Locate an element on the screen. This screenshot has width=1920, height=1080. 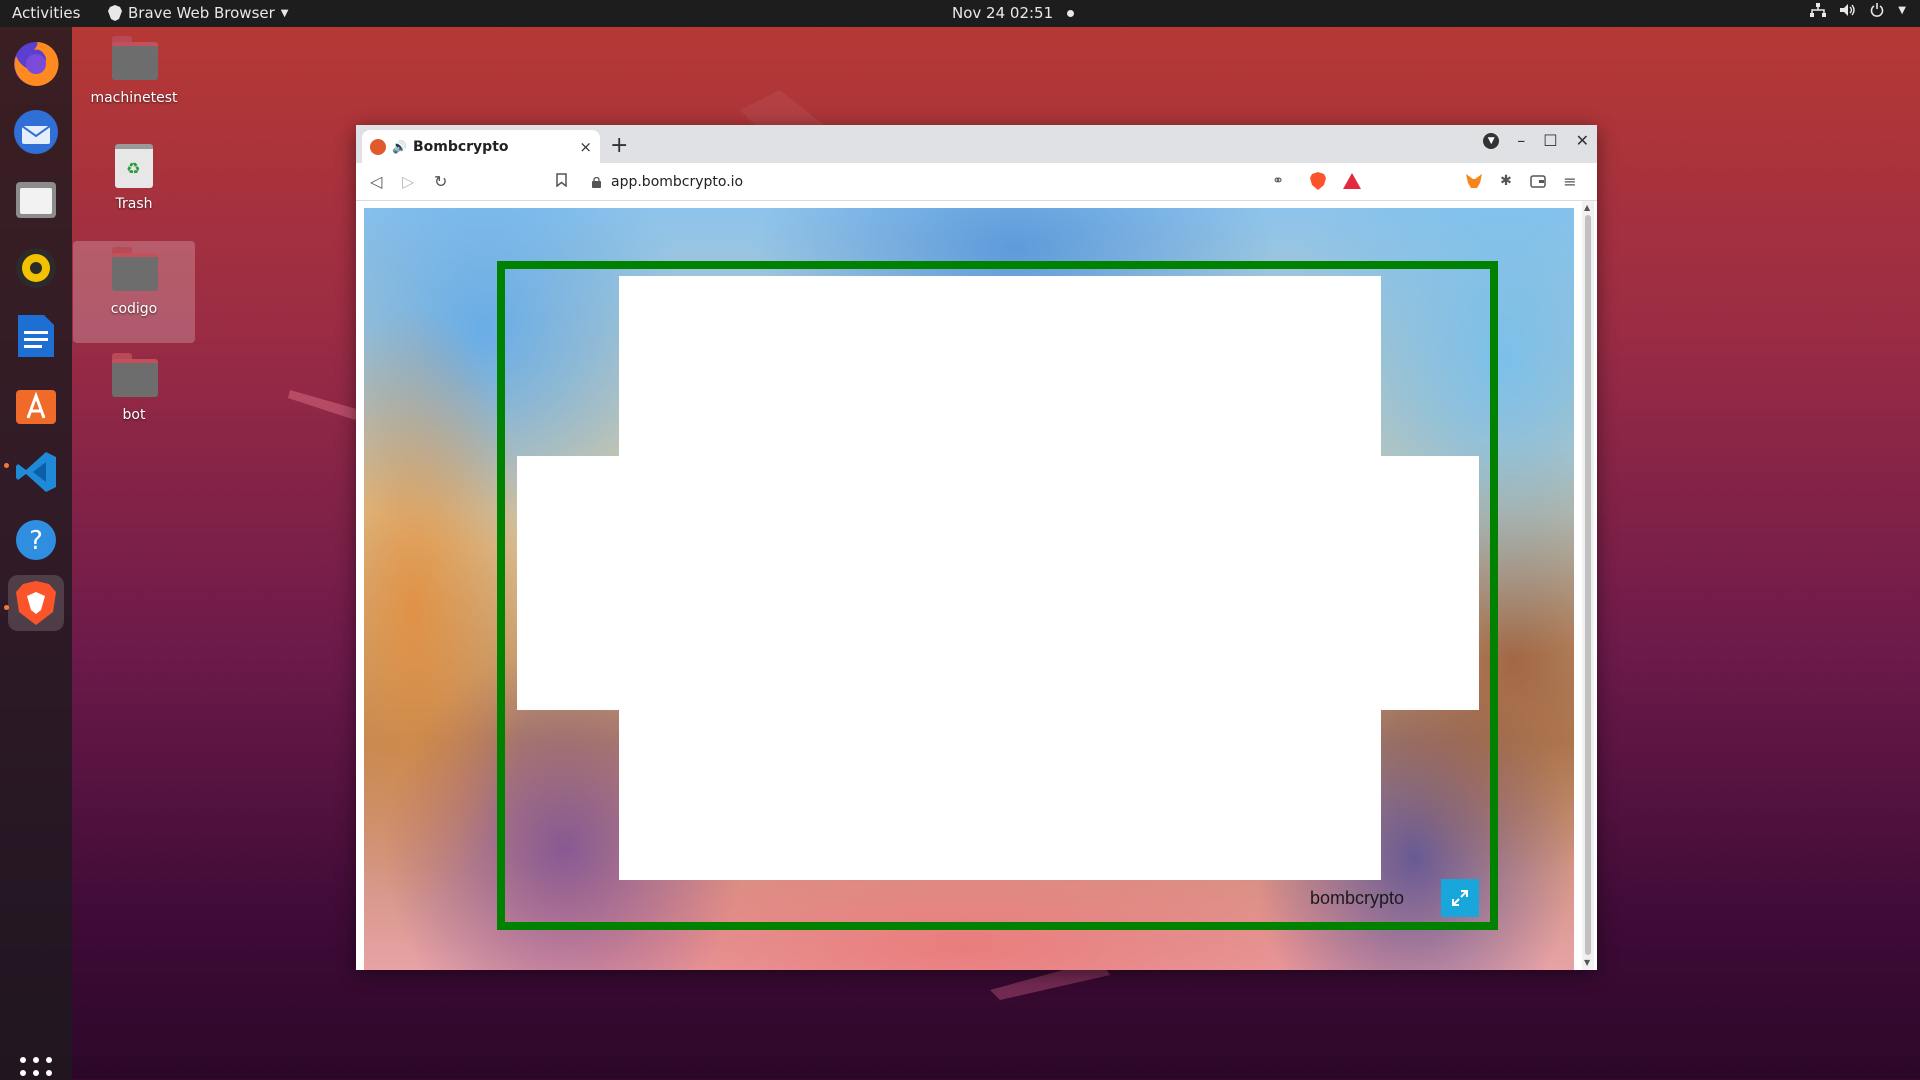
speaker-icon: 🔊 is located at coordinates (399, 147).